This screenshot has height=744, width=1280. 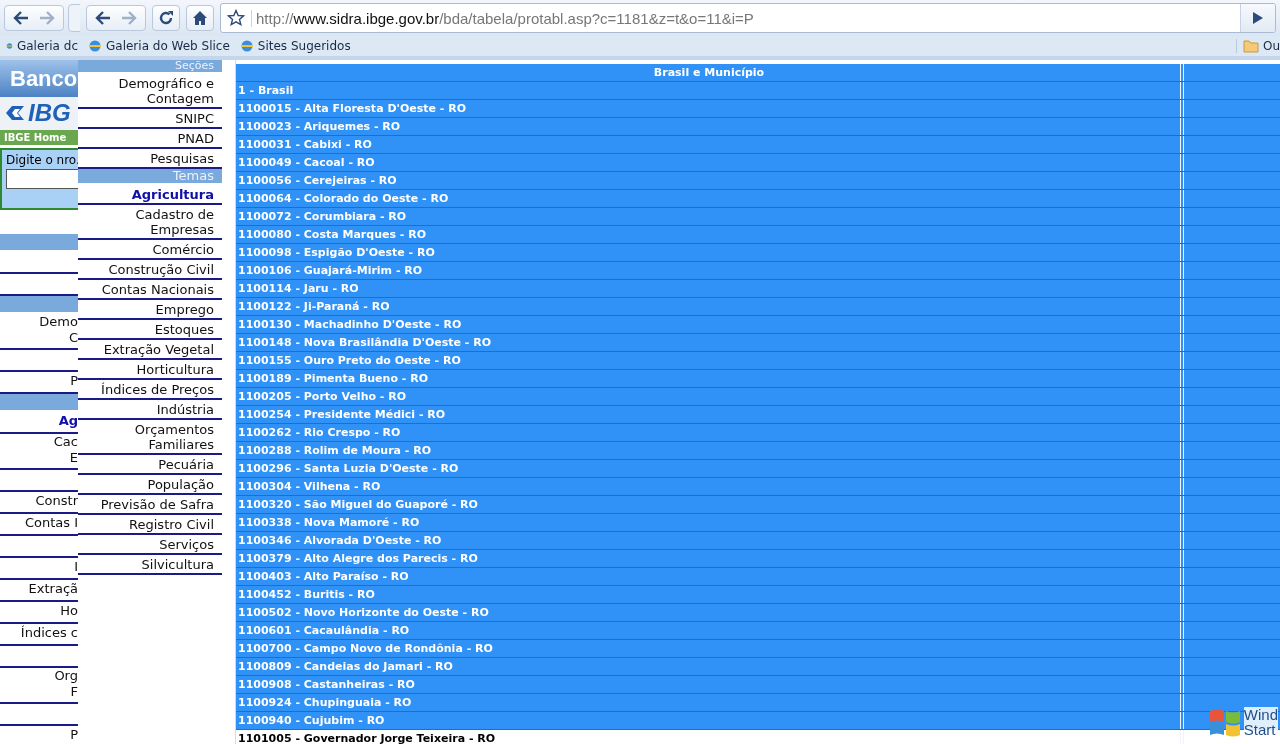 What do you see at coordinates (39, 330) in the screenshot?
I see `menu-item: Demo C` at bounding box center [39, 330].